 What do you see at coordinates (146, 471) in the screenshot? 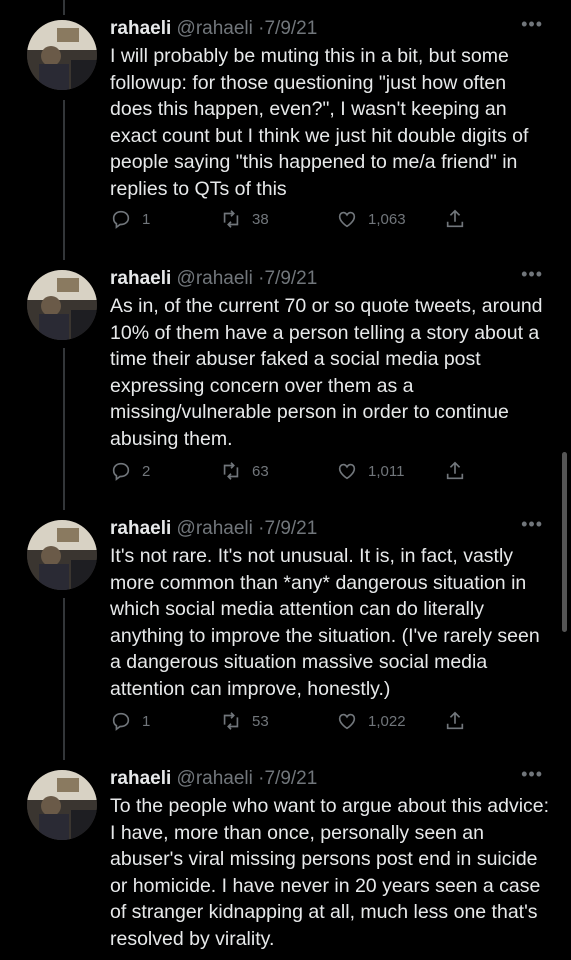
I see `reply-count: 2` at bounding box center [146, 471].